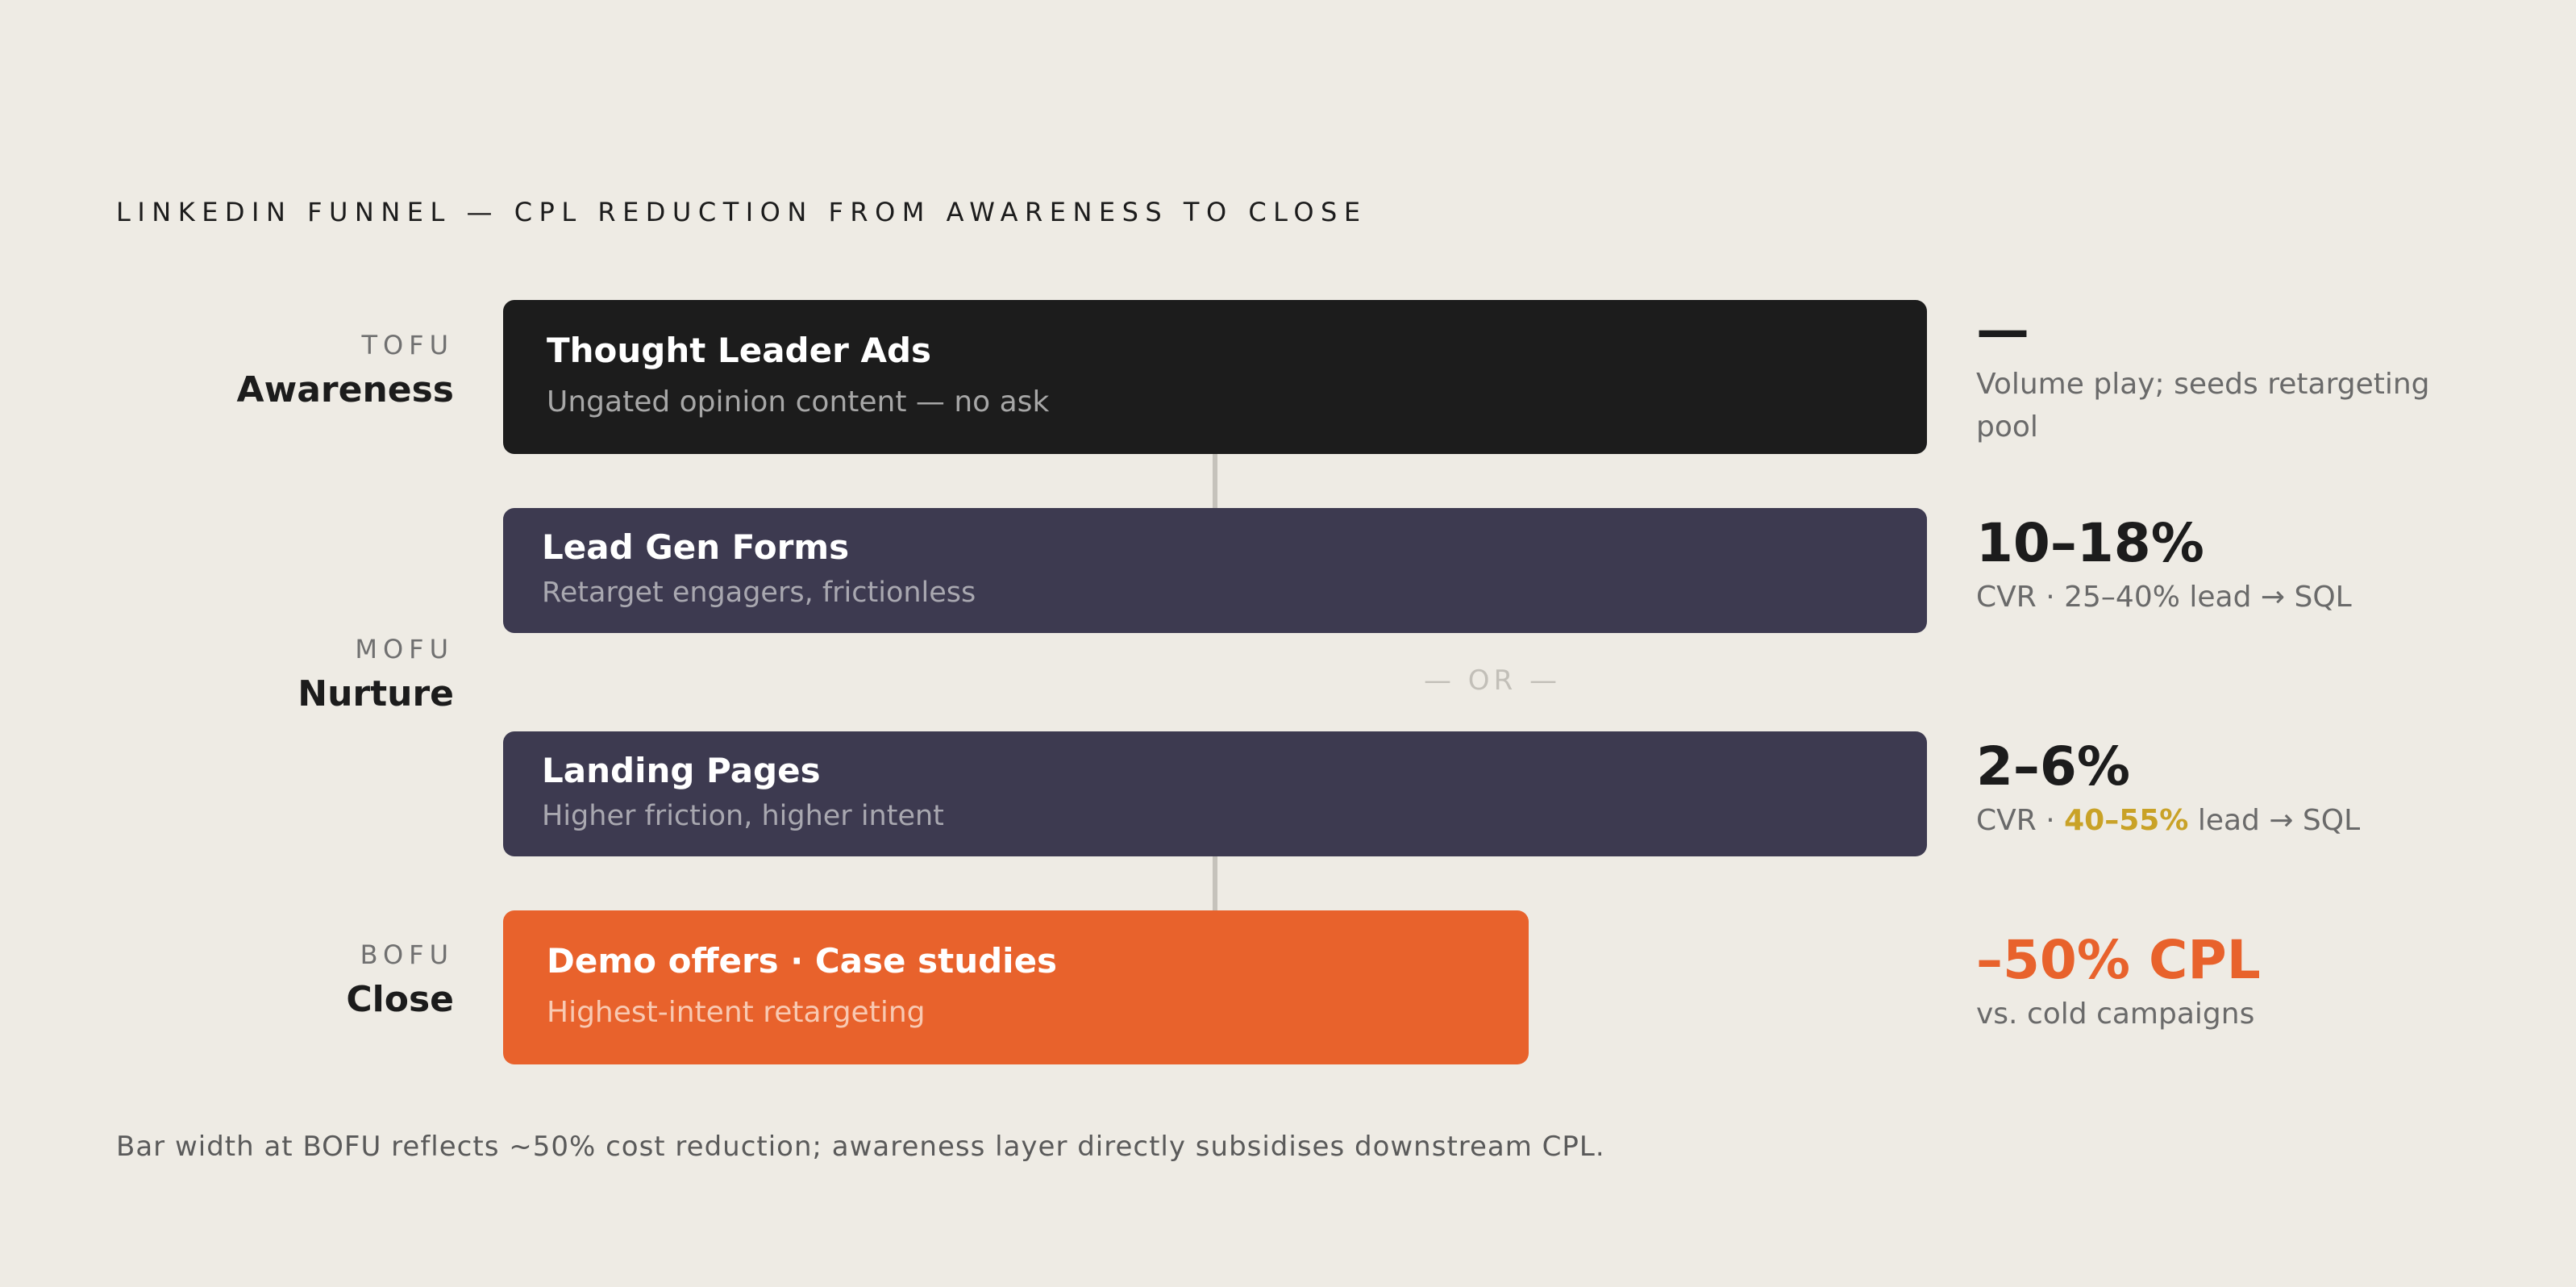  Describe the element at coordinates (2118, 960) in the screenshot. I see `metric-value: –50% CPL` at that location.